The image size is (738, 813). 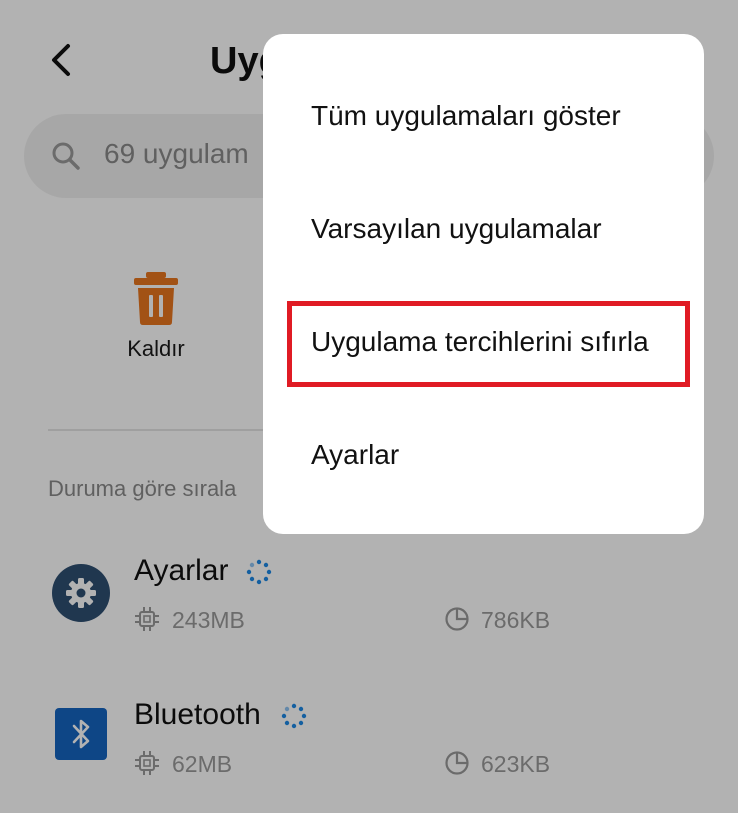 I want to click on menu-item-label: Varsayılan uygulamalar, so click(x=456, y=228).